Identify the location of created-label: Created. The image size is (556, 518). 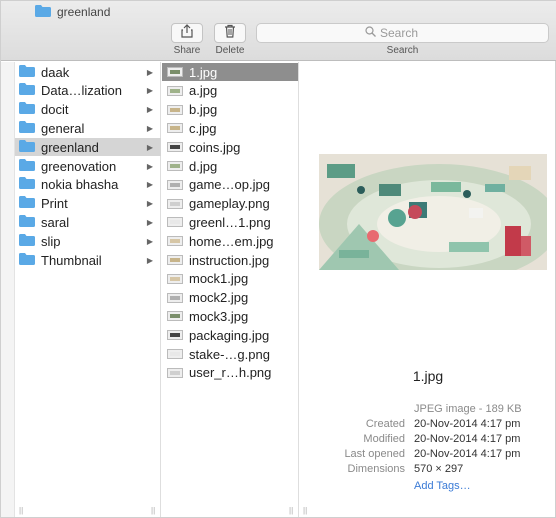
(385, 424).